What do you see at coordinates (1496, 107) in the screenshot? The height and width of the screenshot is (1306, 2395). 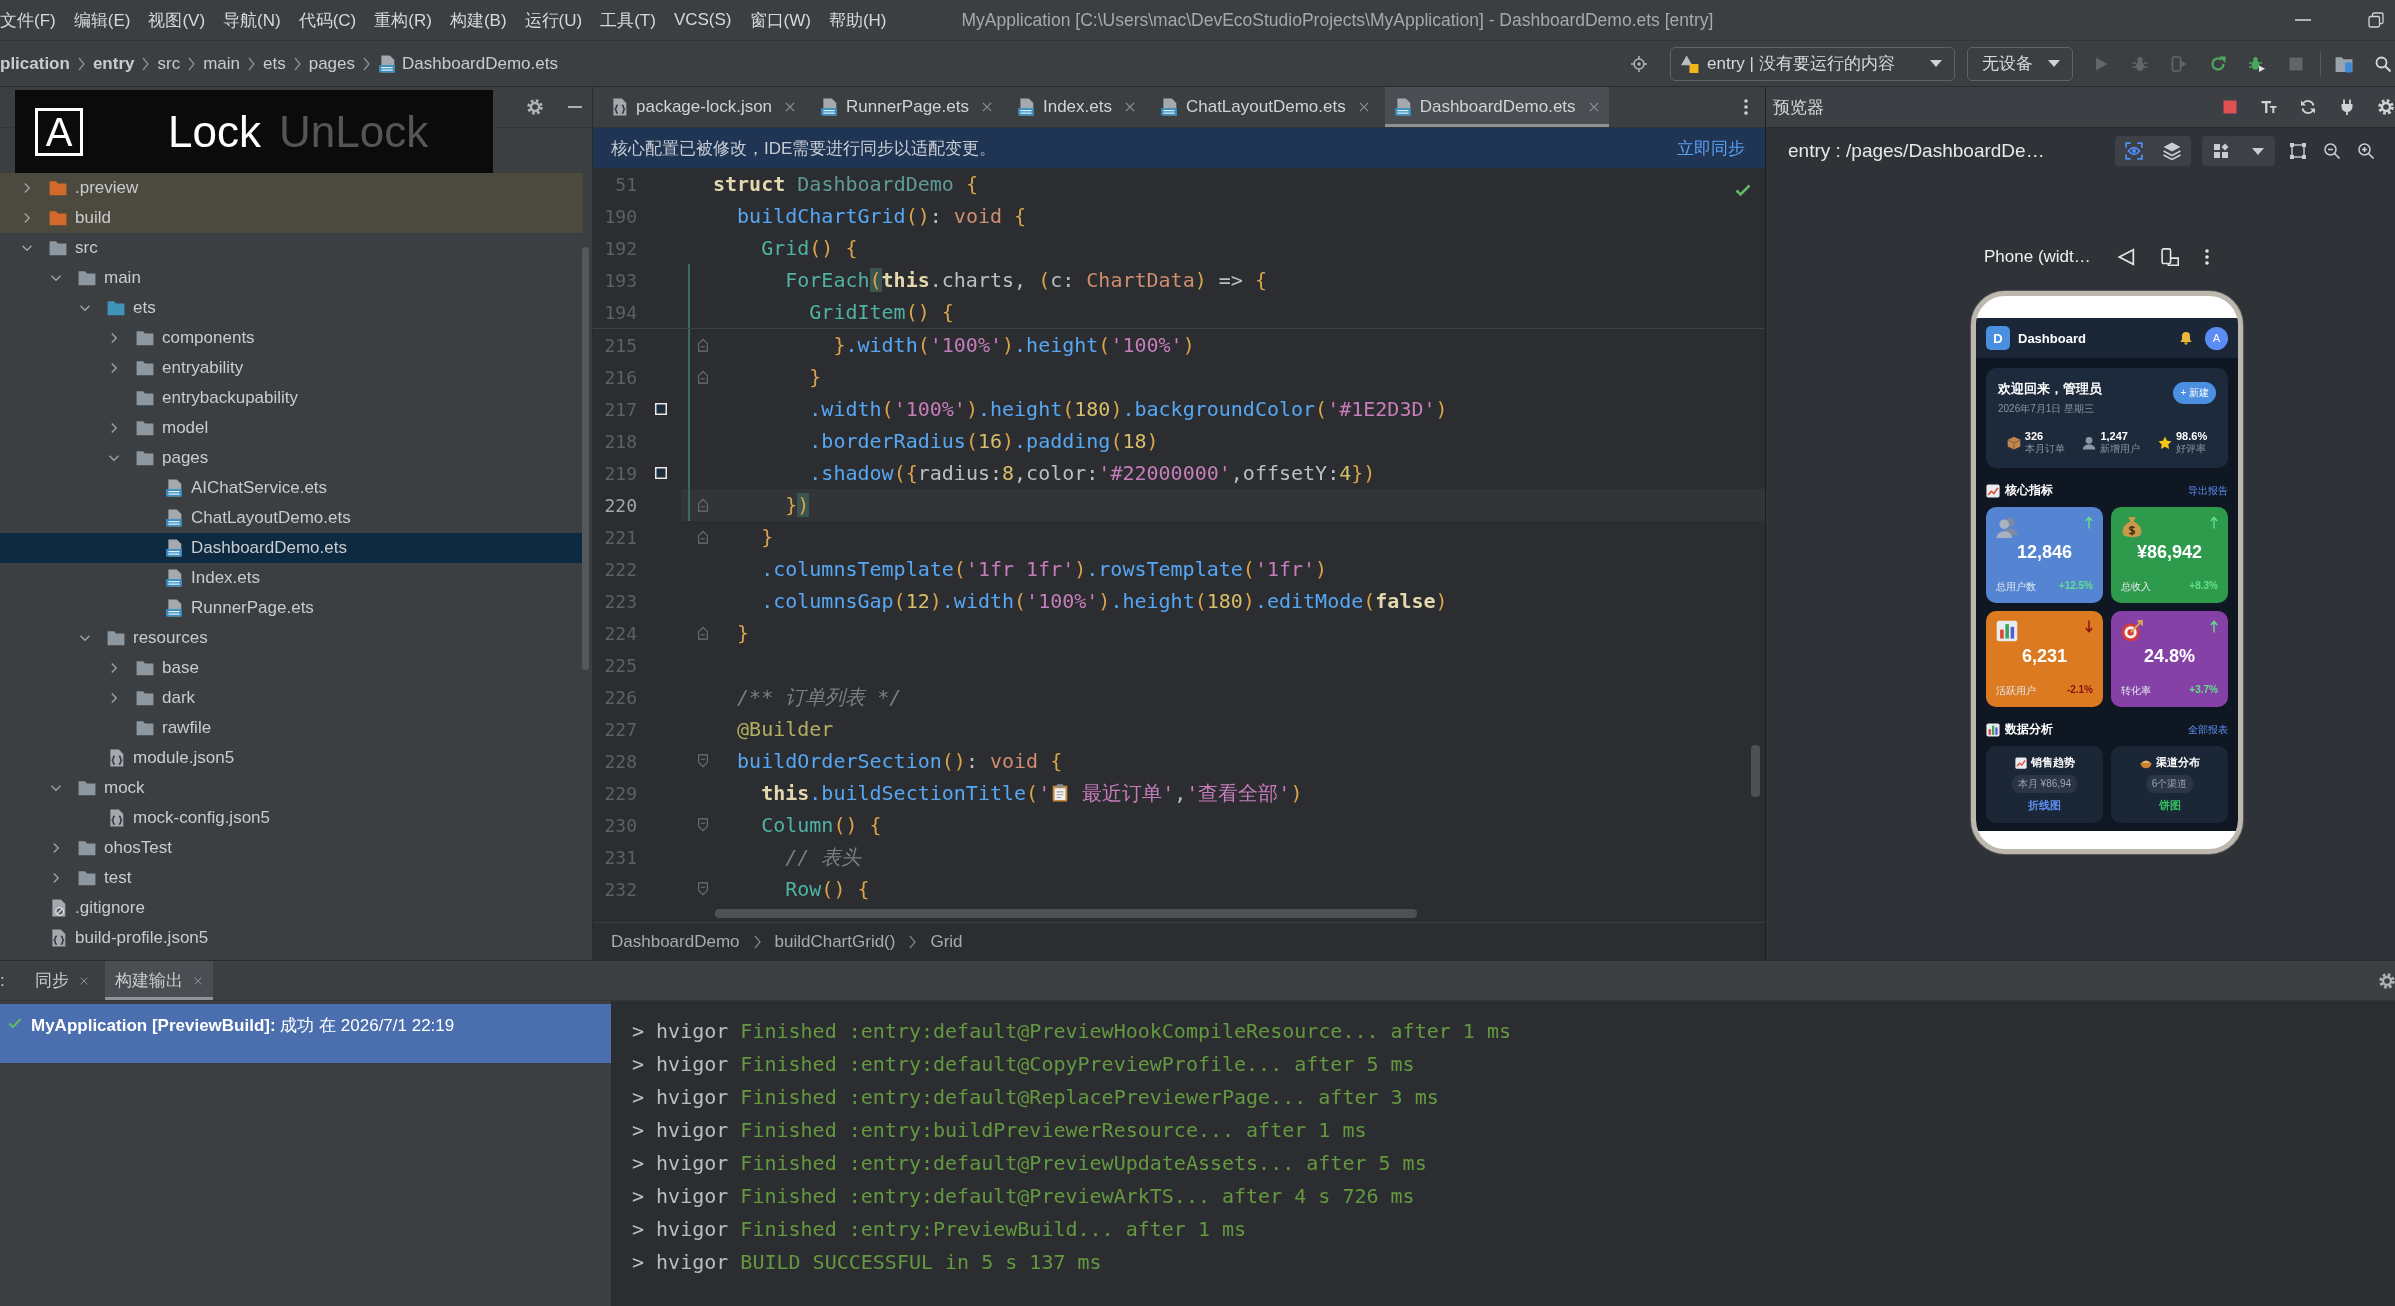 I see `editor-tab: DashboardDemo.ets` at bounding box center [1496, 107].